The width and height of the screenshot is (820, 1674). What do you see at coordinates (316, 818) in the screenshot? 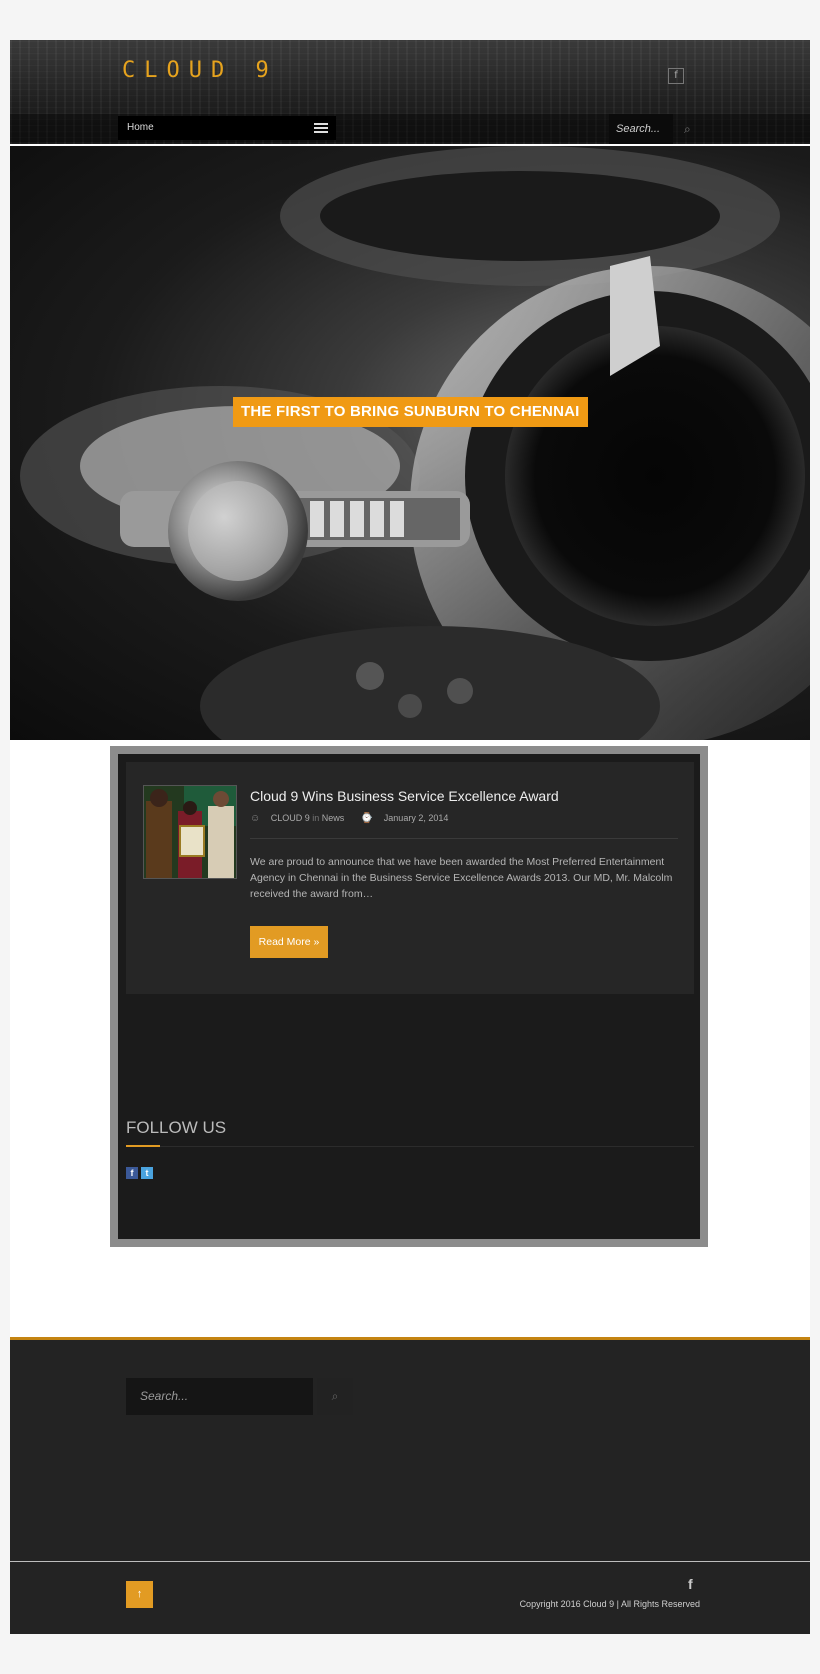
I see `post-in-label: in` at bounding box center [316, 818].